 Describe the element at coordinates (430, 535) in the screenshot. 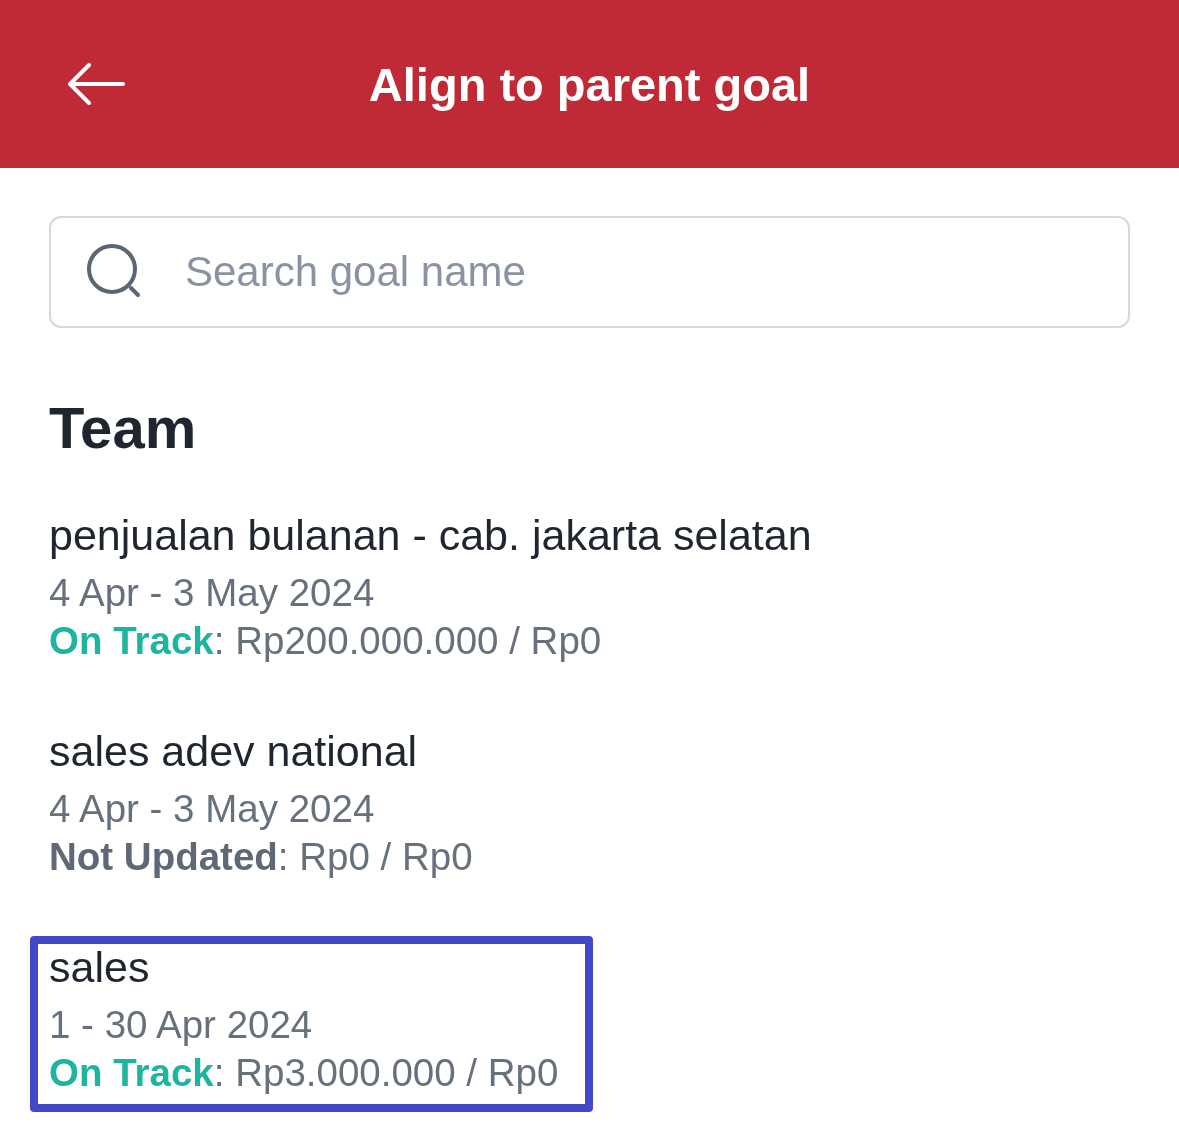

I see `goal-name: penjualan bulanan - cab. jakarta selatan` at that location.